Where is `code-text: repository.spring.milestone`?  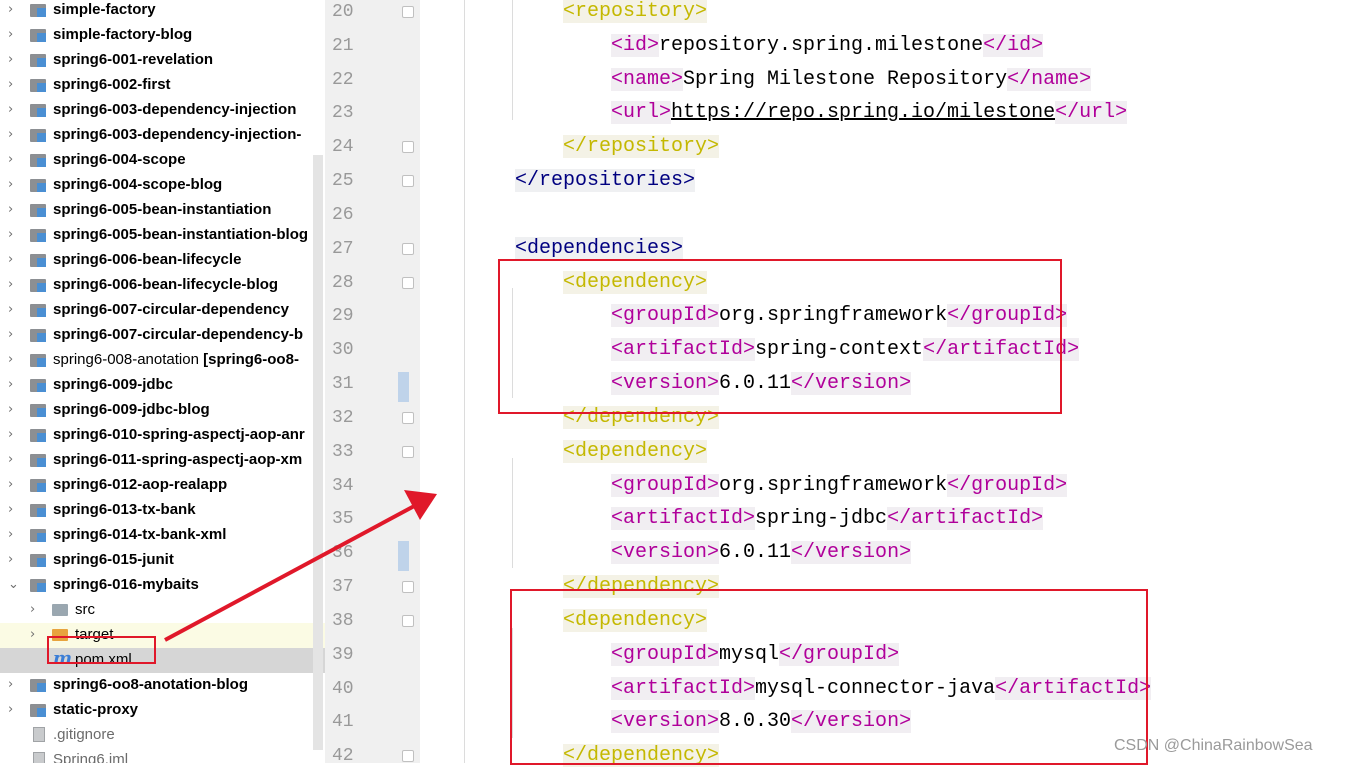
code-text: repository.spring.milestone is located at coordinates (821, 45).